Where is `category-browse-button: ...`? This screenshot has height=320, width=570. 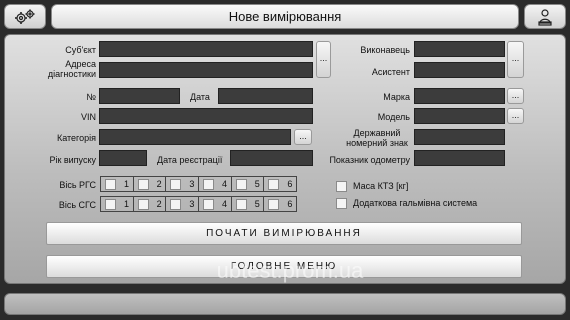 category-browse-button: ... is located at coordinates (303, 137).